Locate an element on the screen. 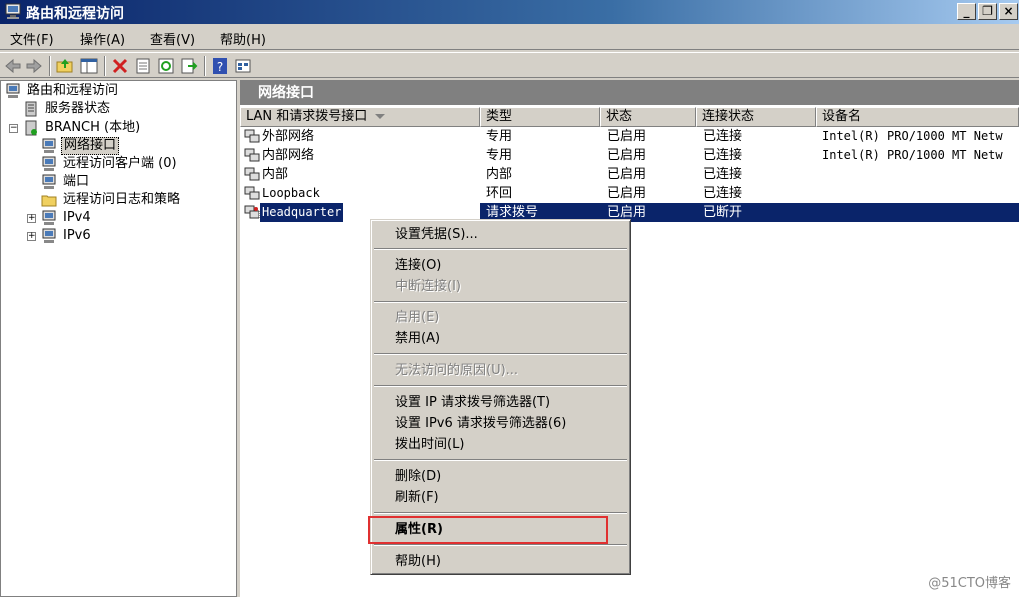 This screenshot has height=597, width=1019. server-status-icon is located at coordinates (31, 109).